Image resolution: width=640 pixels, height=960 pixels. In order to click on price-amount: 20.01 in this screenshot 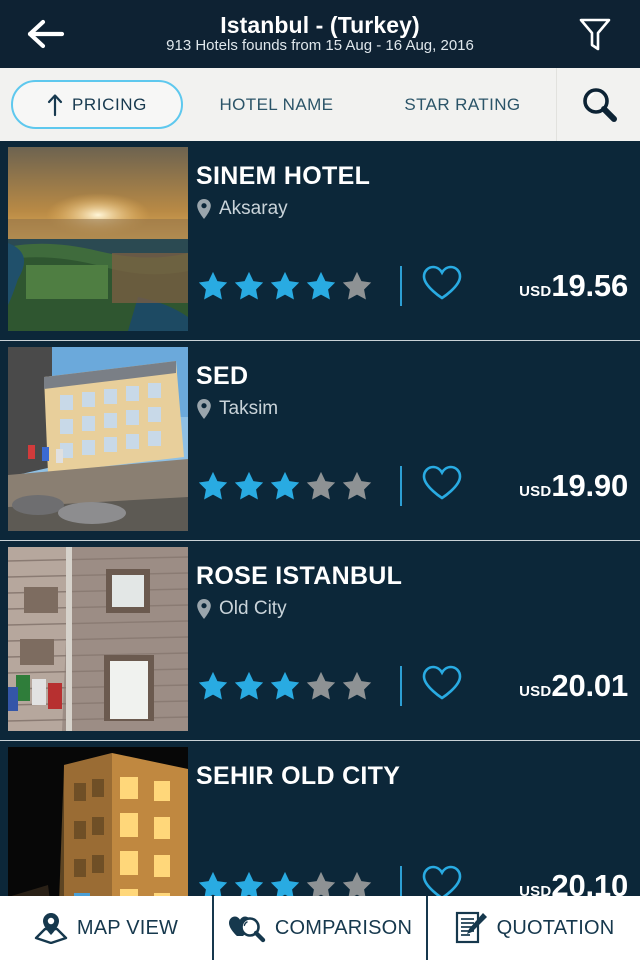, I will do `click(589, 685)`.